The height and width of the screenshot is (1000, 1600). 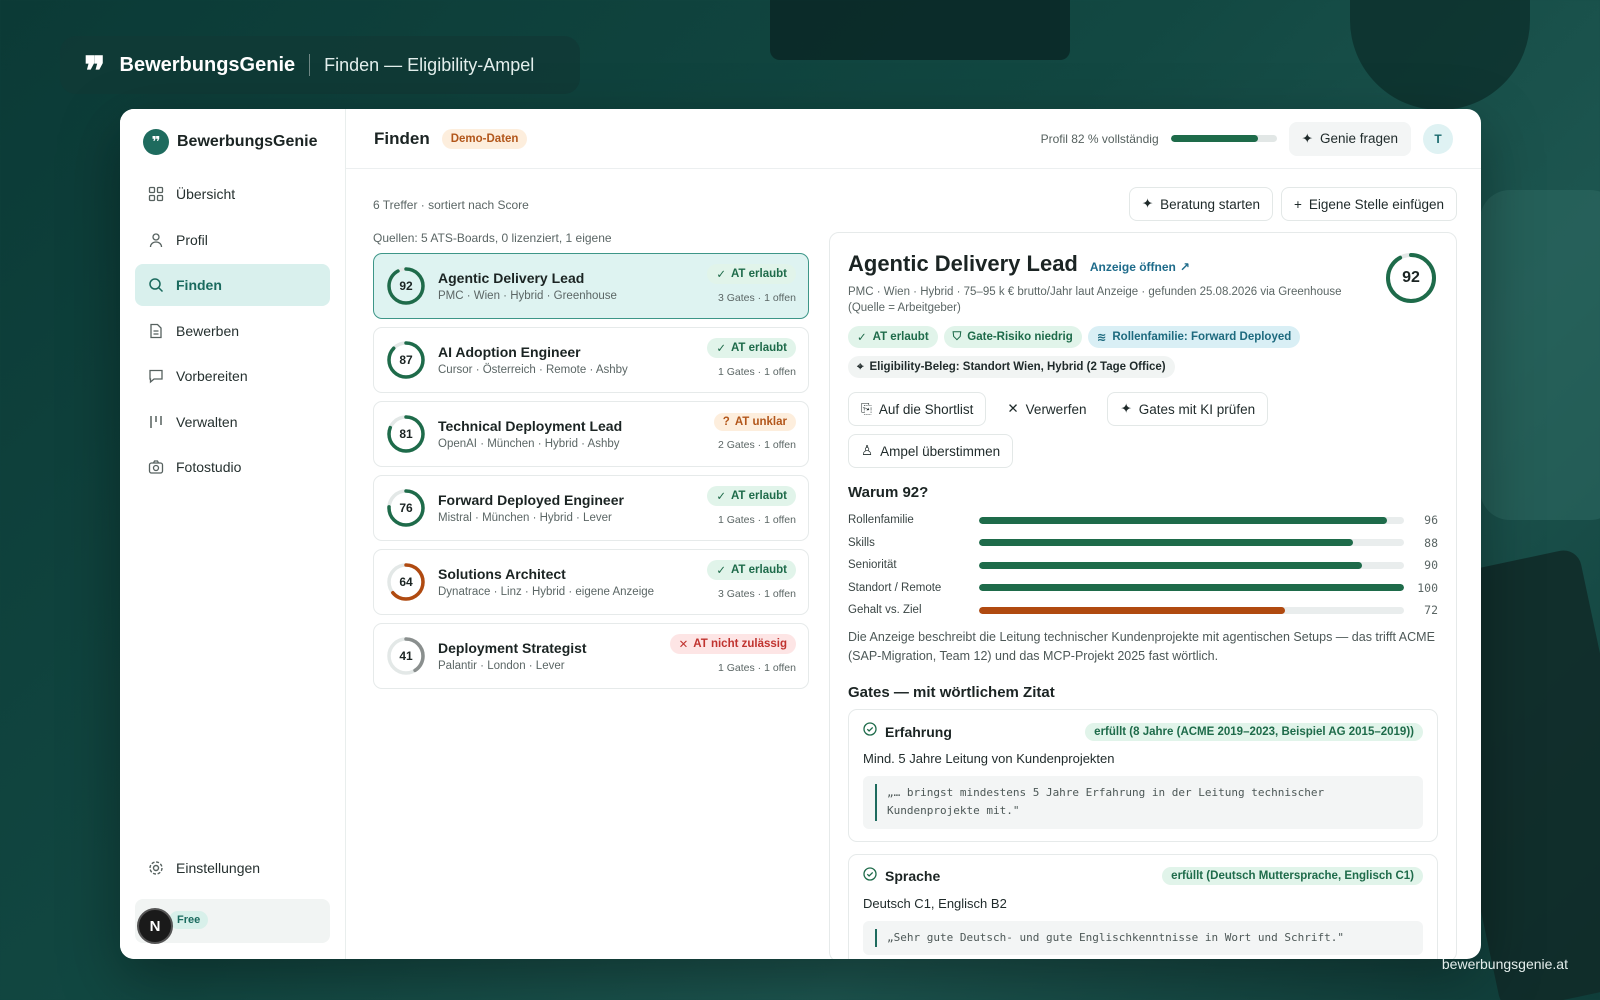 I want to click on ask-genie-button: ✦ Genie fragen, so click(x=1349, y=138).